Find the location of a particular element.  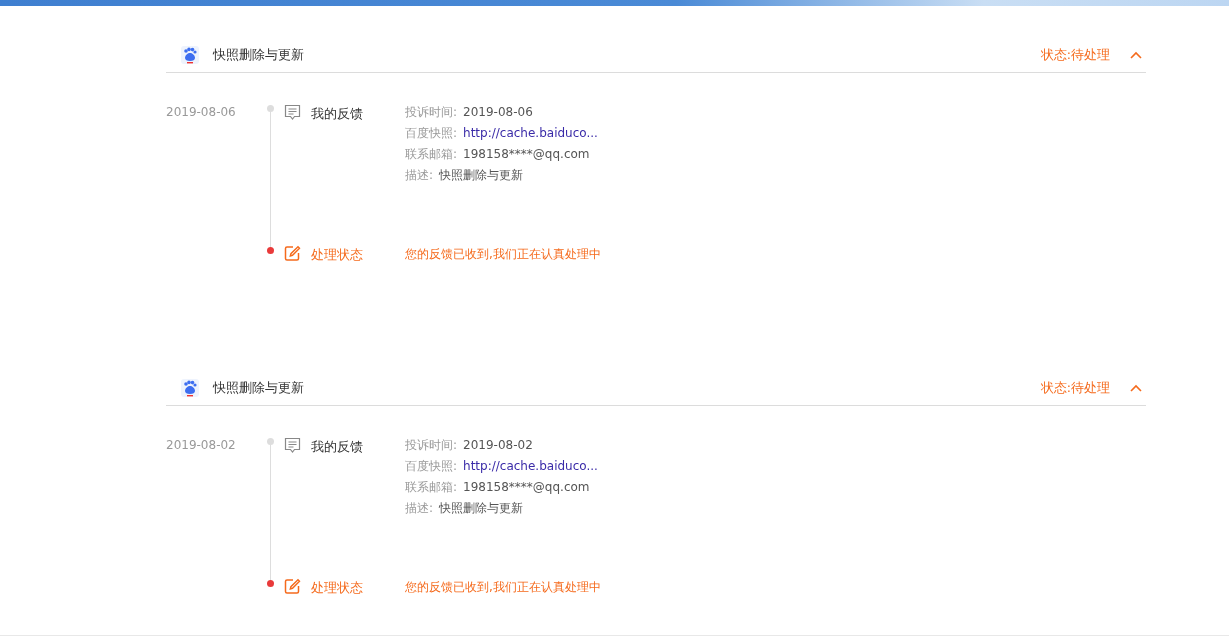

date-label: 2019-08-06 is located at coordinates (201, 113).